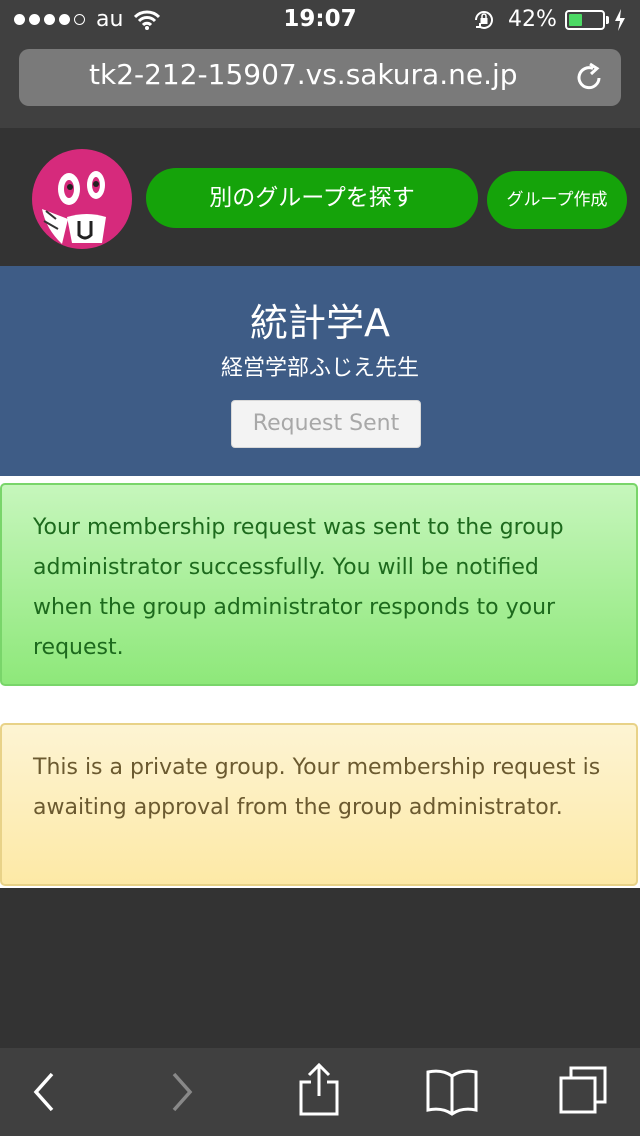 This screenshot has height=1136, width=640. Describe the element at coordinates (320, 20) in the screenshot. I see `status-bar: au 19:07 42%` at that location.